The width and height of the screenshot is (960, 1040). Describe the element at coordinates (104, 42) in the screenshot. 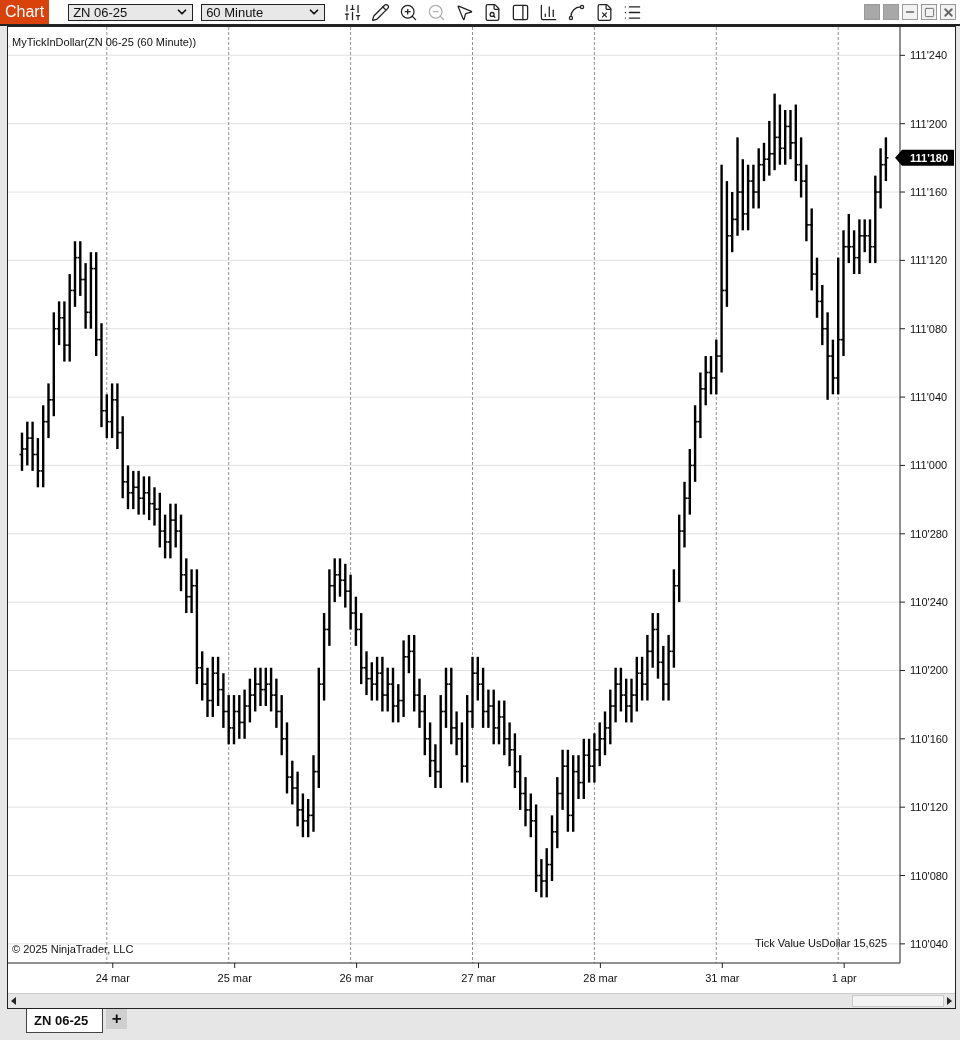

I see `indicator-label: MyTickInDollar(ZN 06-25 (60 Minute))` at that location.